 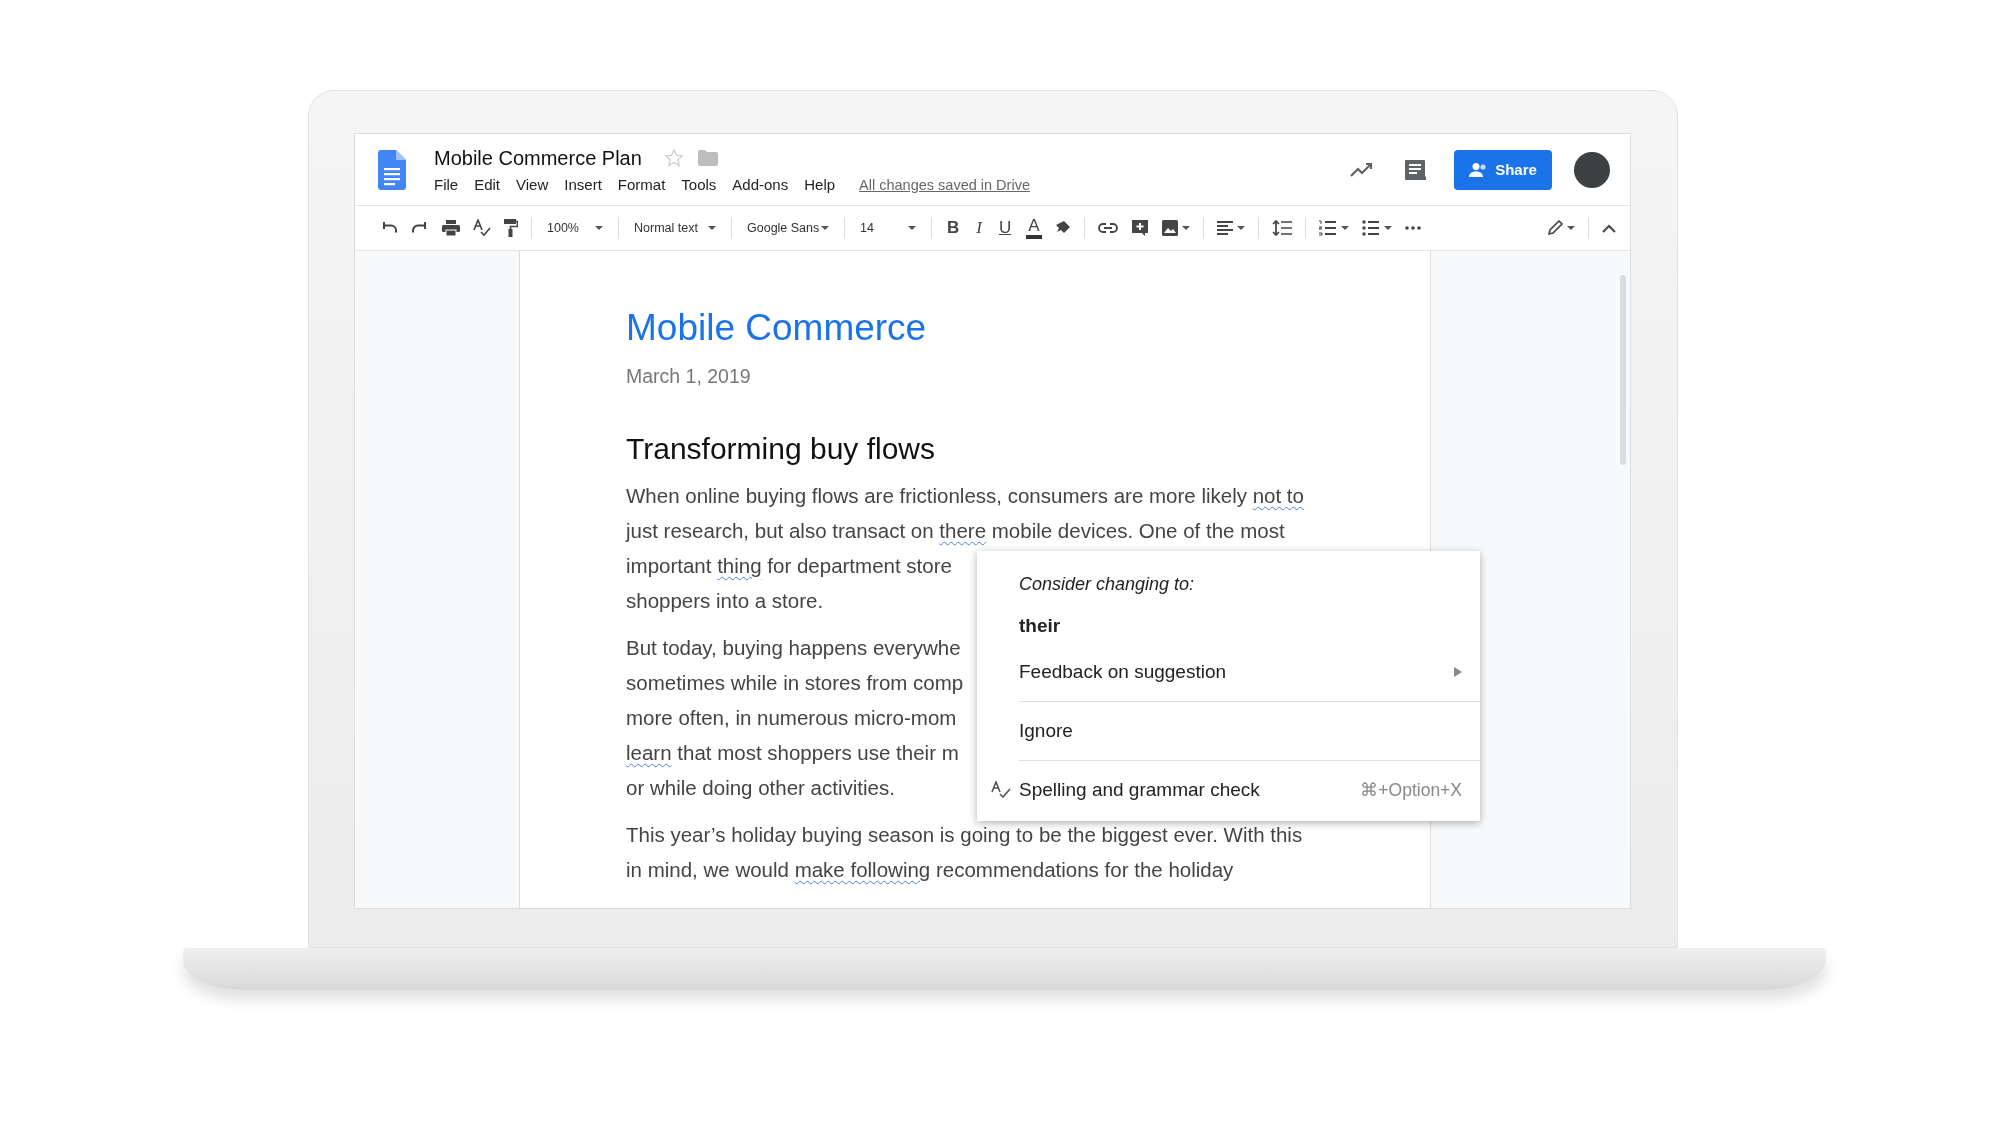 What do you see at coordinates (793, 648) in the screenshot?
I see `text-line: But today, buying happens everywhe` at bounding box center [793, 648].